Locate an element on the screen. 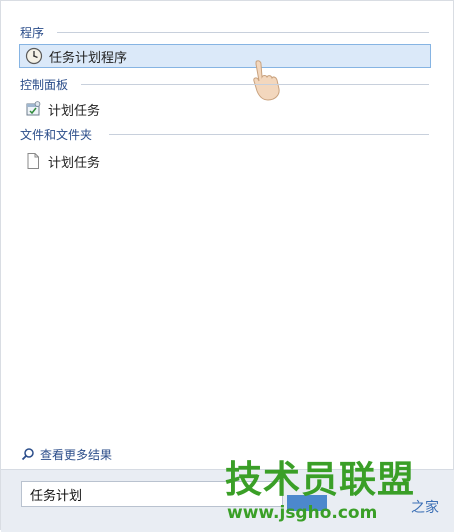 The image size is (454, 532). group-header-control-panel: 控制面板 is located at coordinates (44, 84).